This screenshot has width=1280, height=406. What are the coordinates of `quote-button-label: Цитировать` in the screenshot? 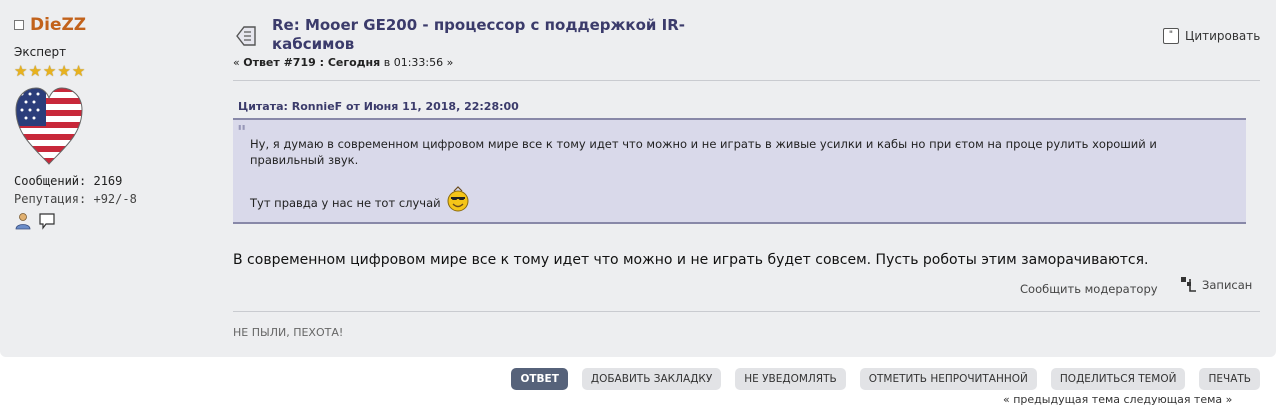 It's located at (1223, 36).